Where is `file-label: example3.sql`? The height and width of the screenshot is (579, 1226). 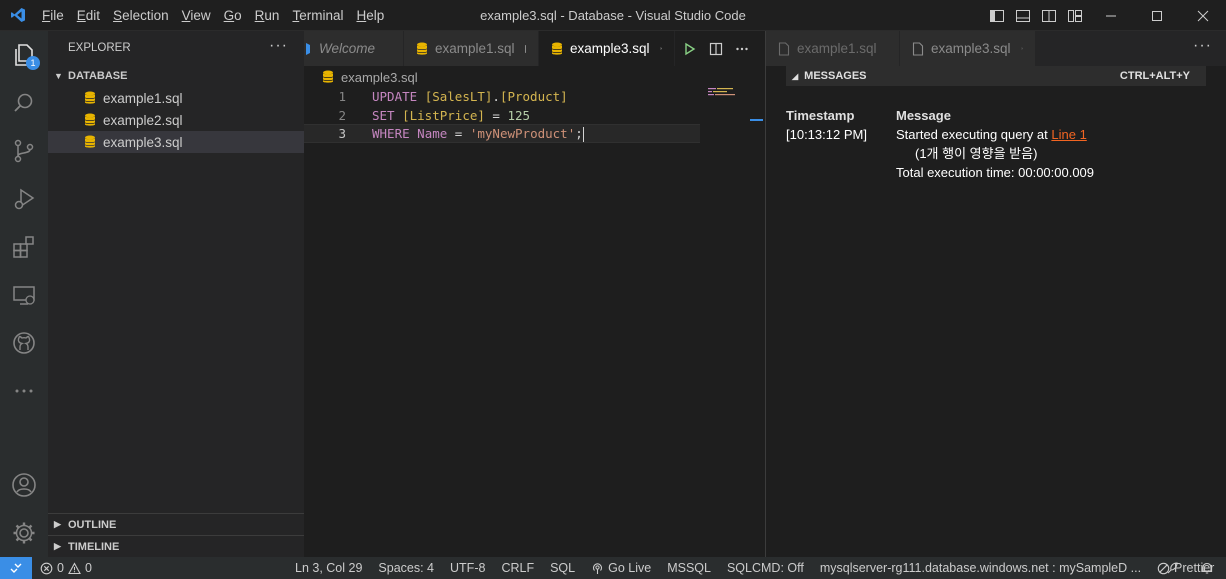 file-label: example3.sql is located at coordinates (143, 142).